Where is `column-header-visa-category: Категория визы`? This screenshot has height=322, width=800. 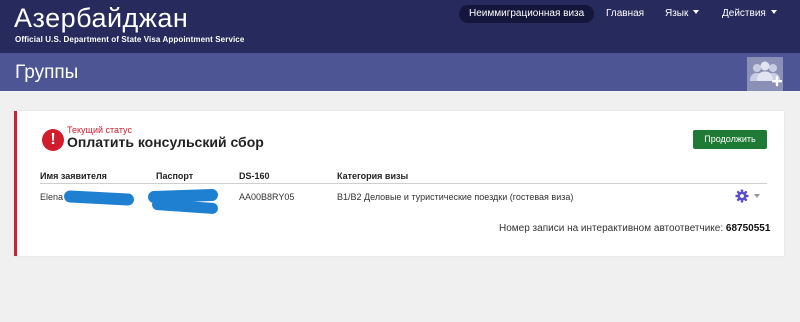 column-header-visa-category: Категория визы is located at coordinates (373, 176).